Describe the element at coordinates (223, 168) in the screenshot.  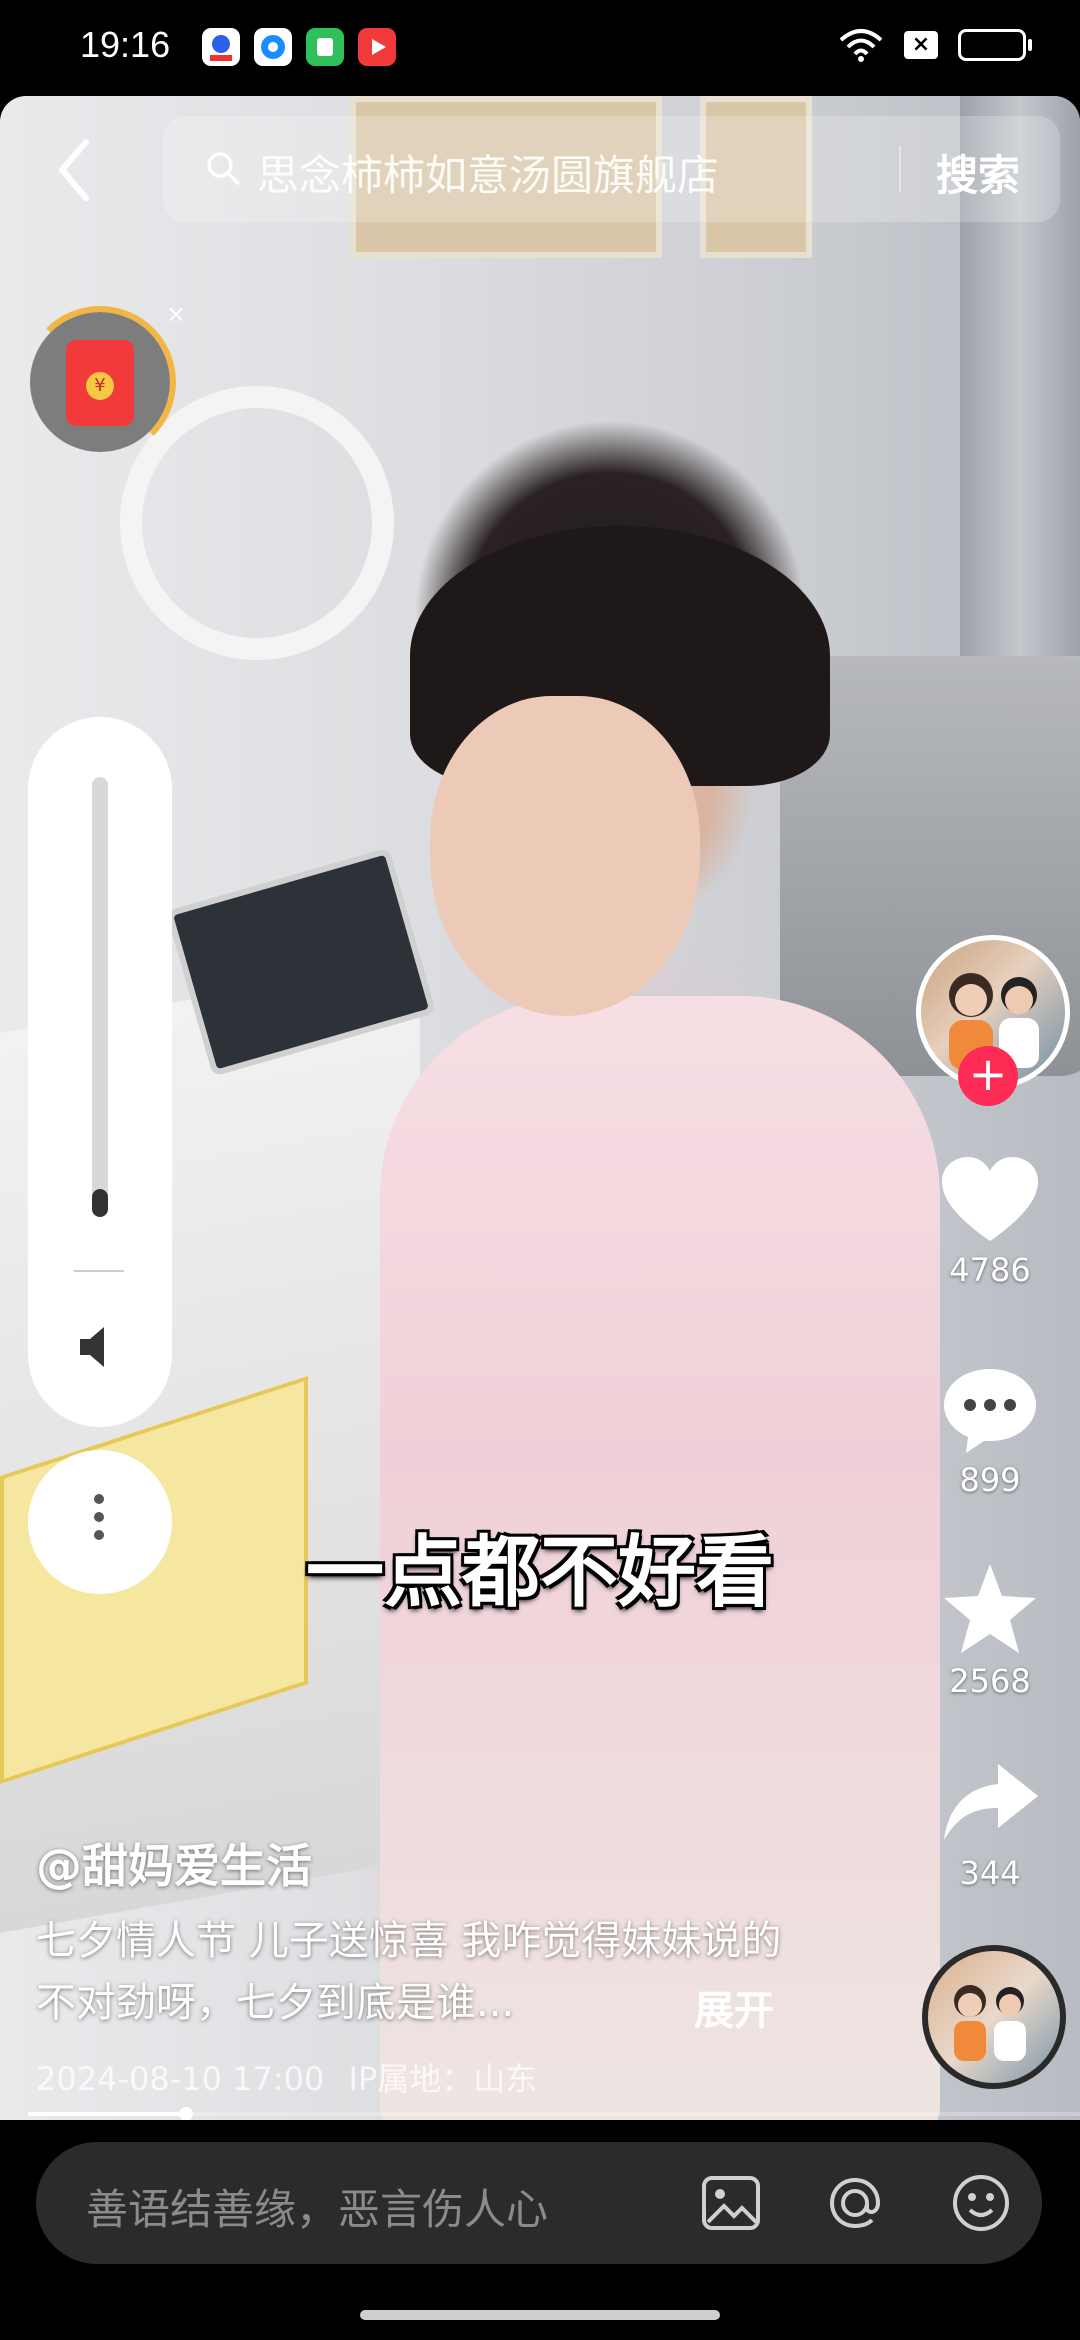
I see `search-icon` at that location.